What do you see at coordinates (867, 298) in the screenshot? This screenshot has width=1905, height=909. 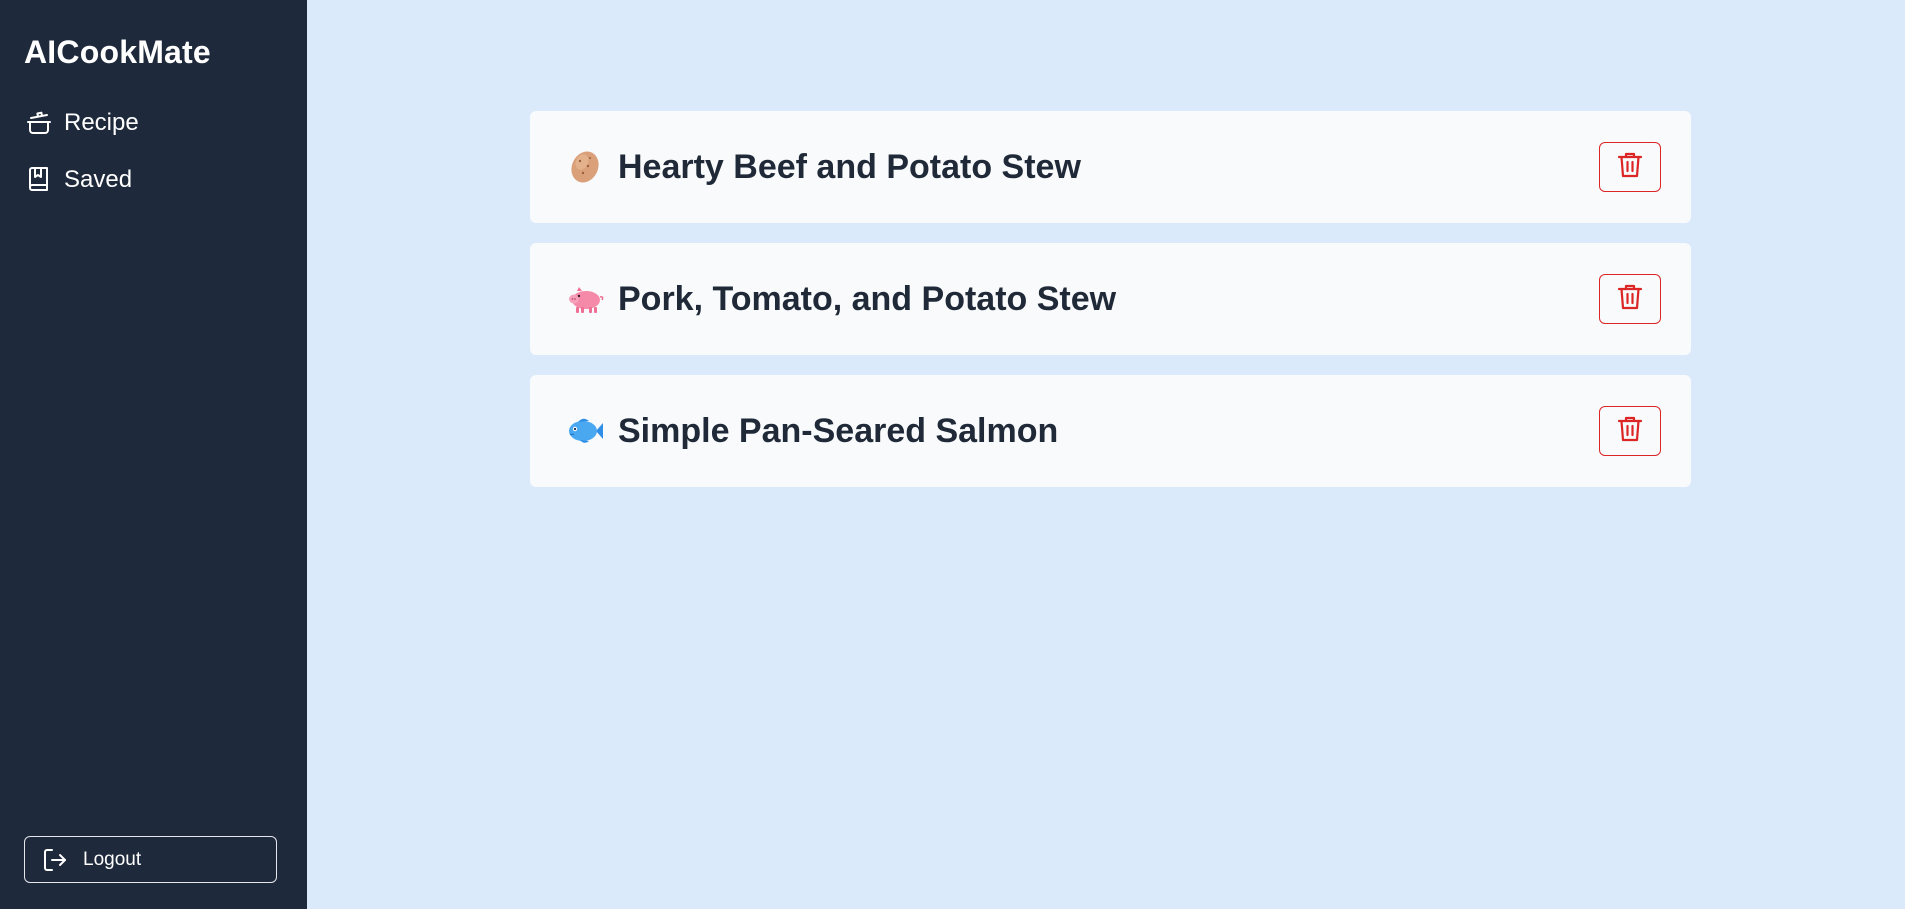 I see `recipe-title: Pork, Tomato, and Potato Stew` at bounding box center [867, 298].